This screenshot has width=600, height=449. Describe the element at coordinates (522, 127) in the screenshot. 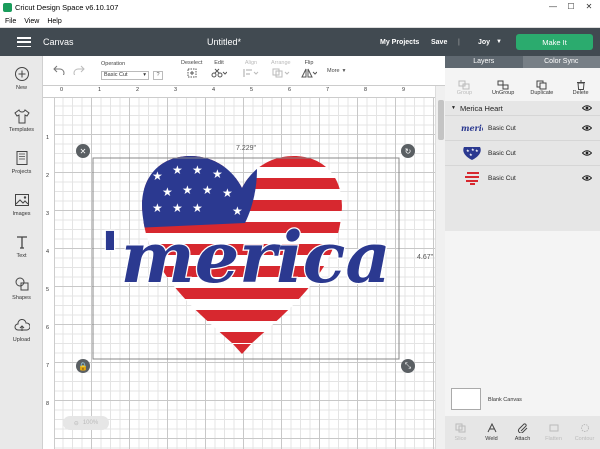

I see `layer-row: merica Basic Cut` at that location.